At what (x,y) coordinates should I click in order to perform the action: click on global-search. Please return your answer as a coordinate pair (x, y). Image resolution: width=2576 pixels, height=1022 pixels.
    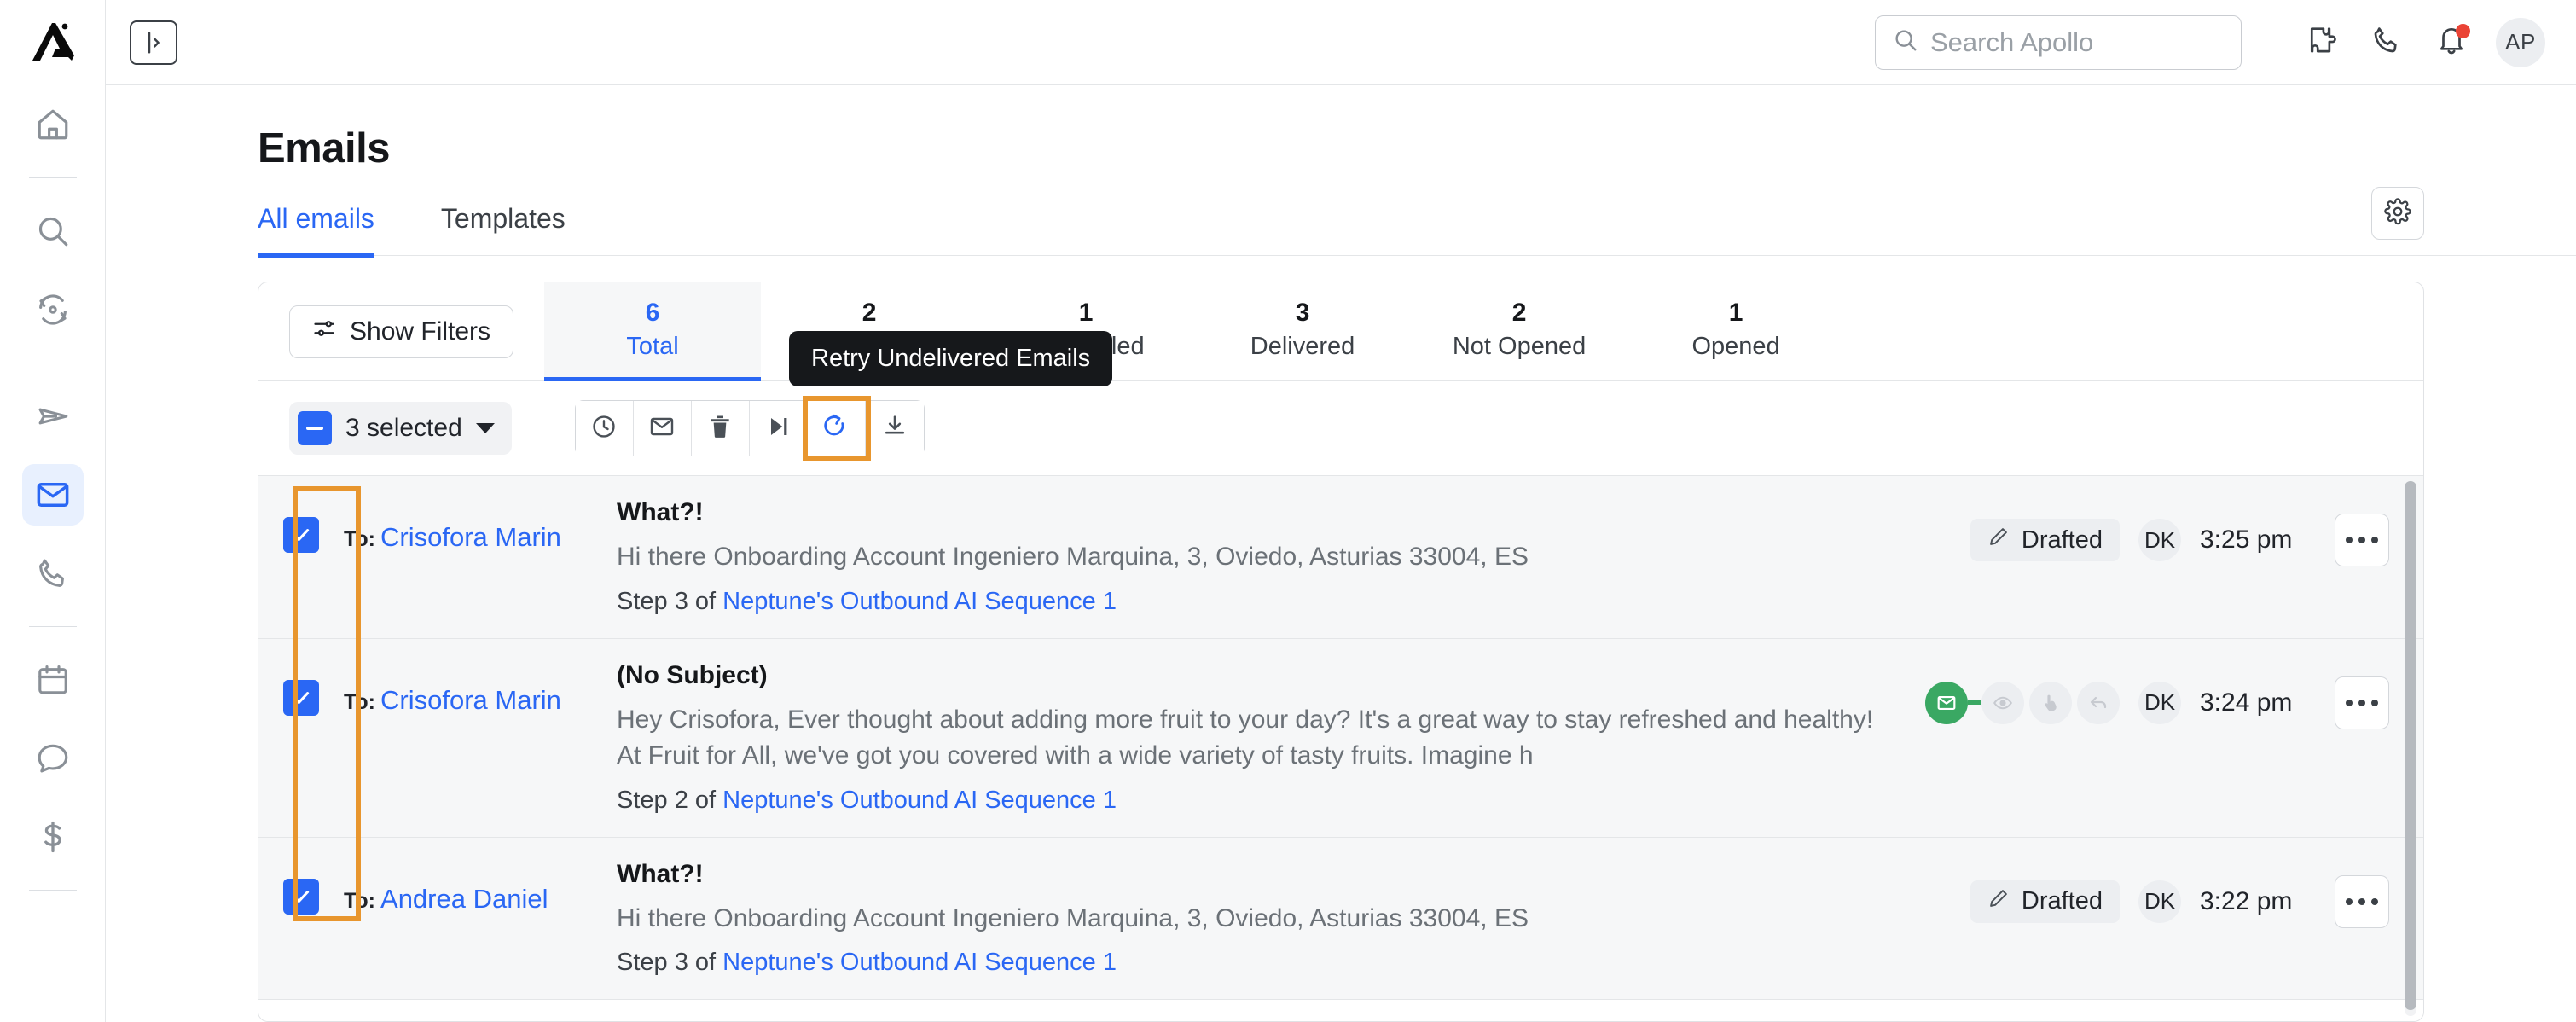
    Looking at the image, I should click on (2058, 42).